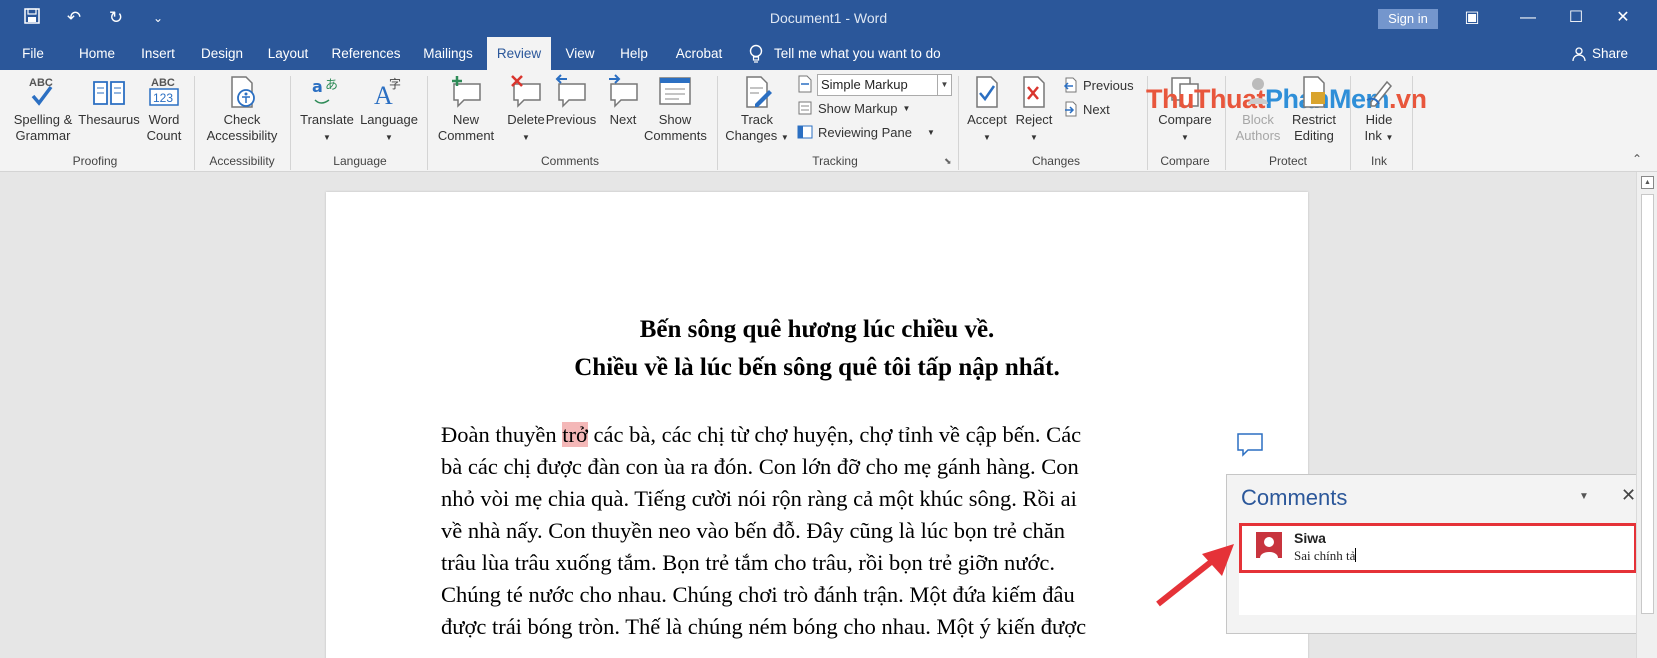  Describe the element at coordinates (74, 18) in the screenshot. I see `undo-icon: ↶` at that location.